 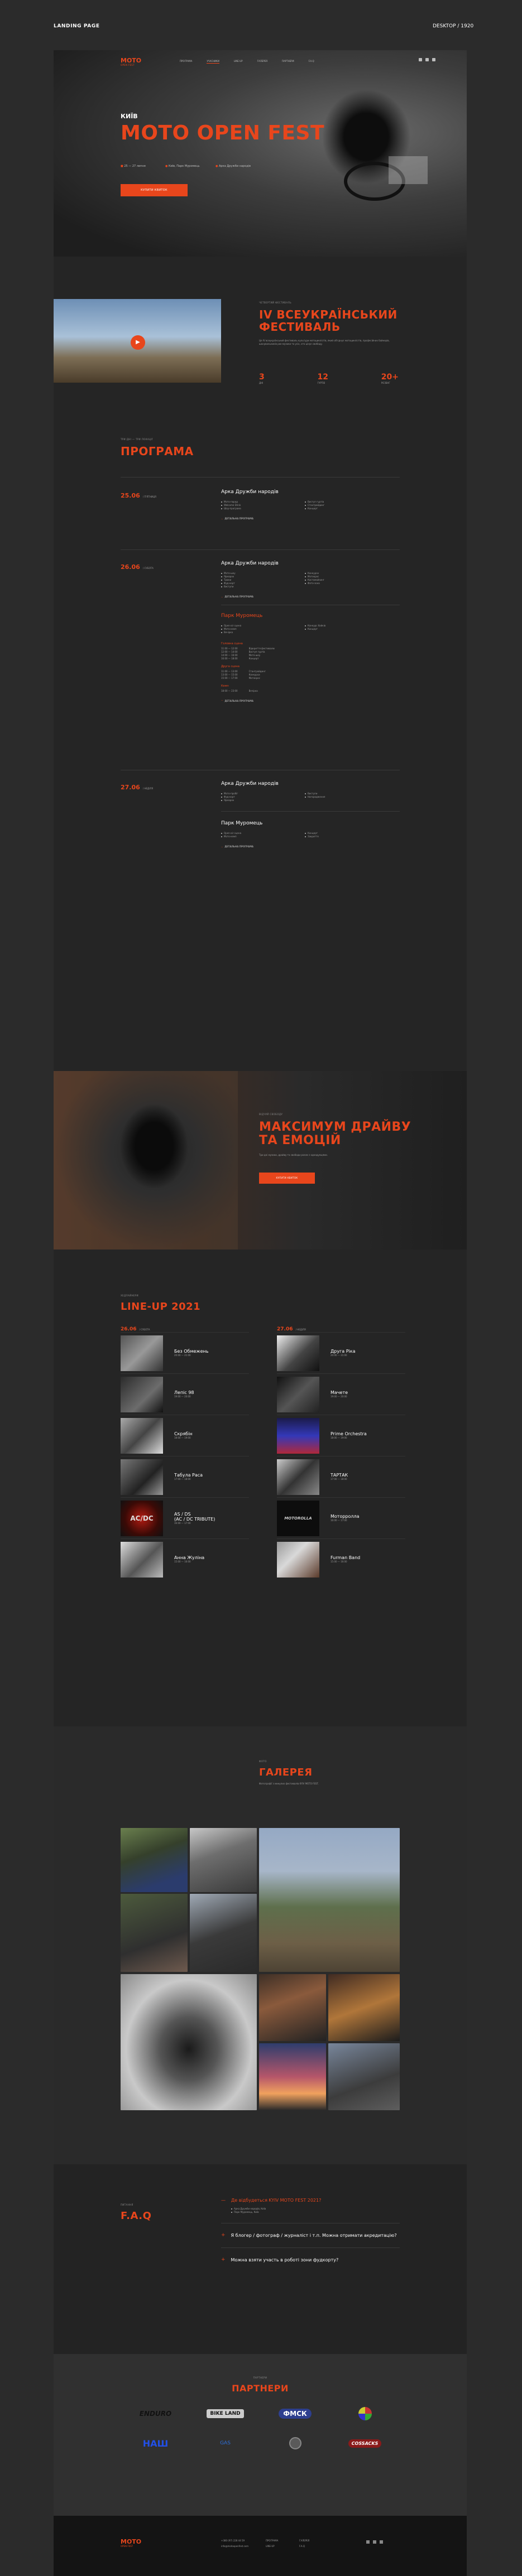 I want to click on festival-title-2: ФЕСТИВАЛЬ, so click(x=300, y=327).